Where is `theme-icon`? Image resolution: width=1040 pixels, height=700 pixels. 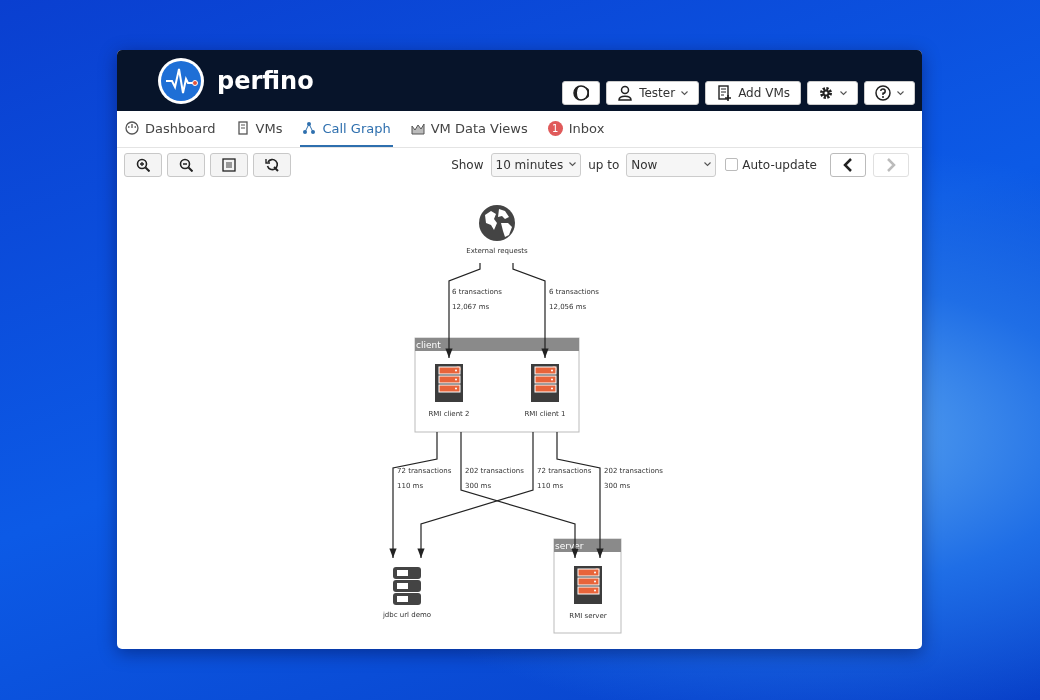 theme-icon is located at coordinates (581, 93).